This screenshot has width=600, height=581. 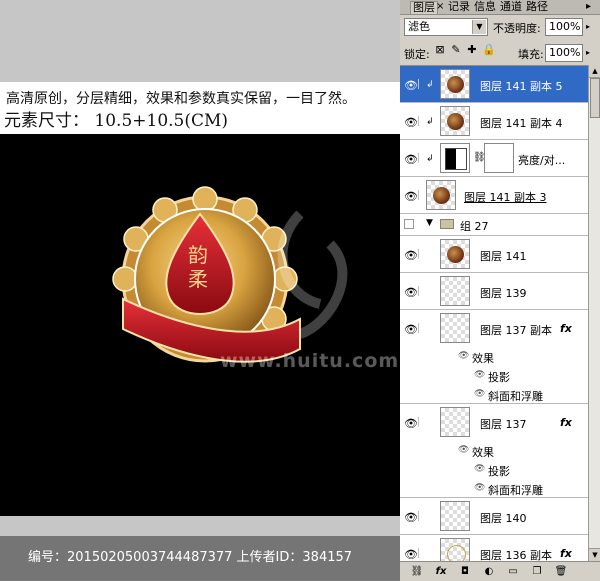 What do you see at coordinates (494, 548) in the screenshot?
I see `layer-row: 👁 图层 136 副本 fx` at bounding box center [494, 548].